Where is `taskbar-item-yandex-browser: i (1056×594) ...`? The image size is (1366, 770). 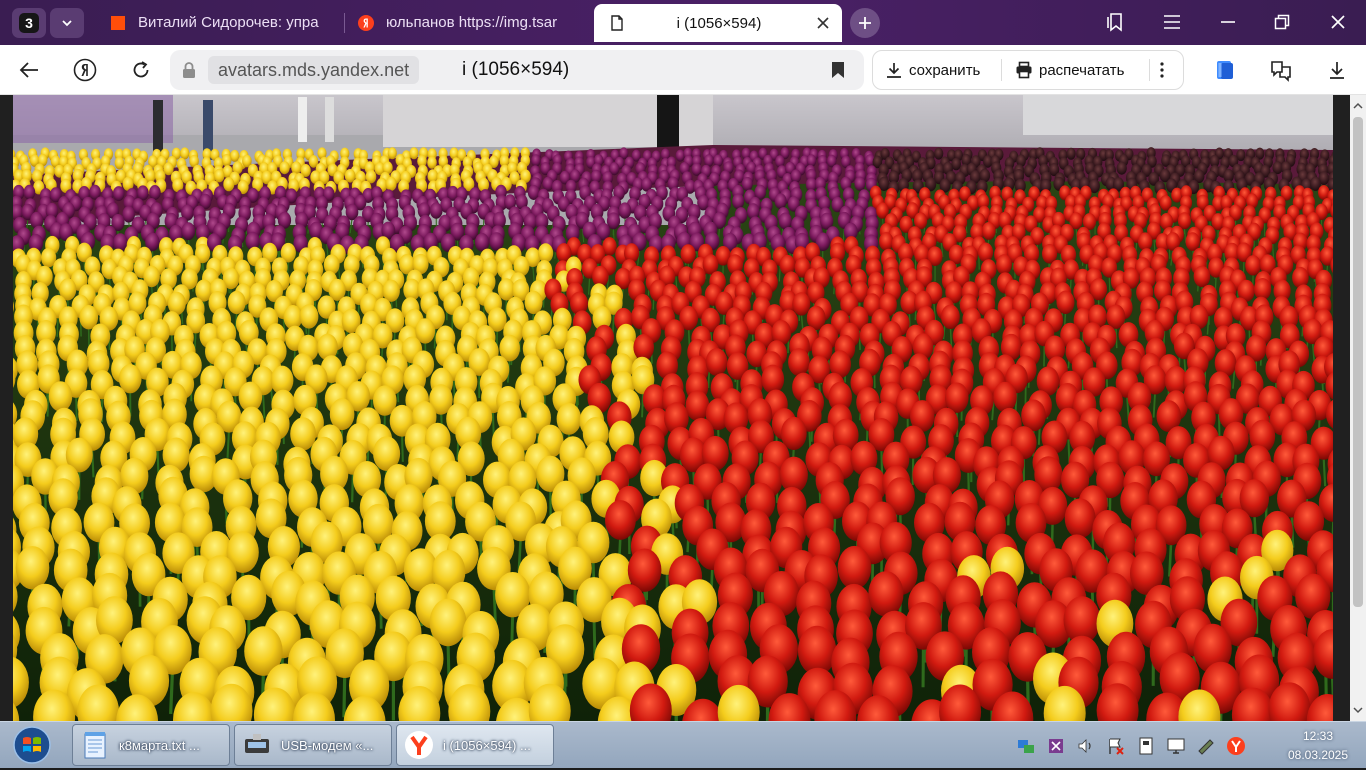 taskbar-item-yandex-browser: i (1056×594) ... is located at coordinates (475, 745).